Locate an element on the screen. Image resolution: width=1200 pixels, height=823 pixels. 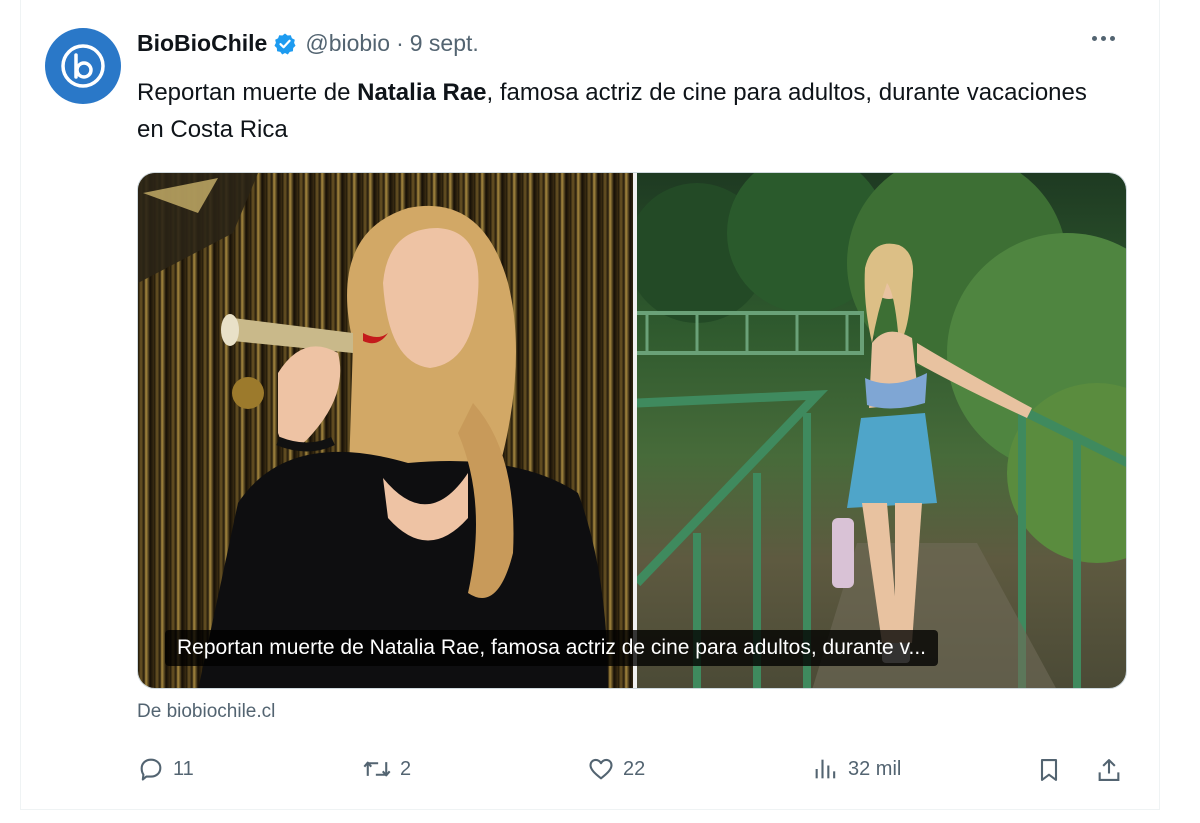
tweet-header: BioBioChile @biobio · 9 sept. is located at coordinates (308, 43).